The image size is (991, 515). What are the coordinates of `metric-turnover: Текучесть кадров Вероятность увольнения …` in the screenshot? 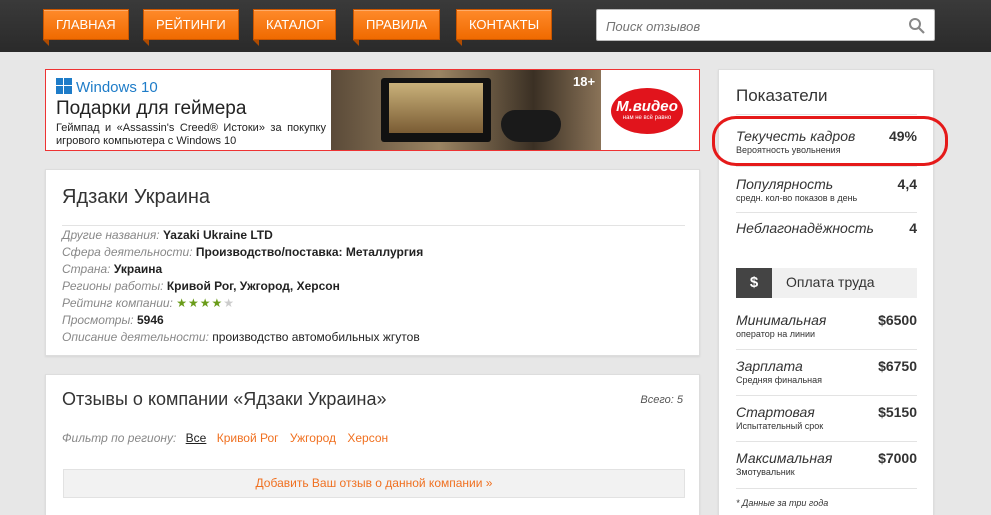 It's located at (826, 141).